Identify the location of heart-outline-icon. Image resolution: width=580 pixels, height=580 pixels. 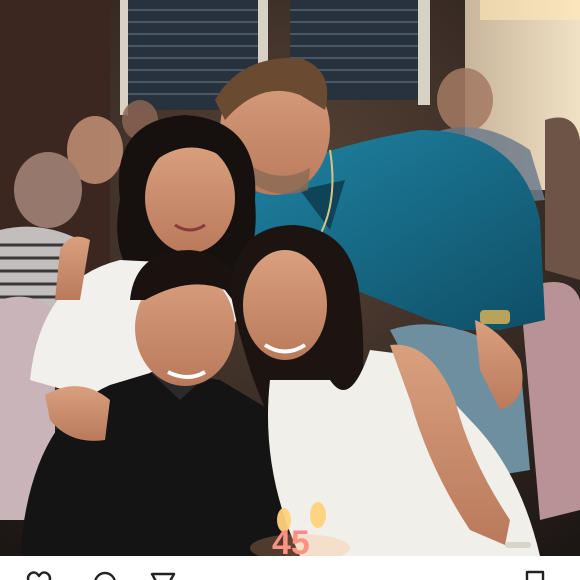
(39, 575).